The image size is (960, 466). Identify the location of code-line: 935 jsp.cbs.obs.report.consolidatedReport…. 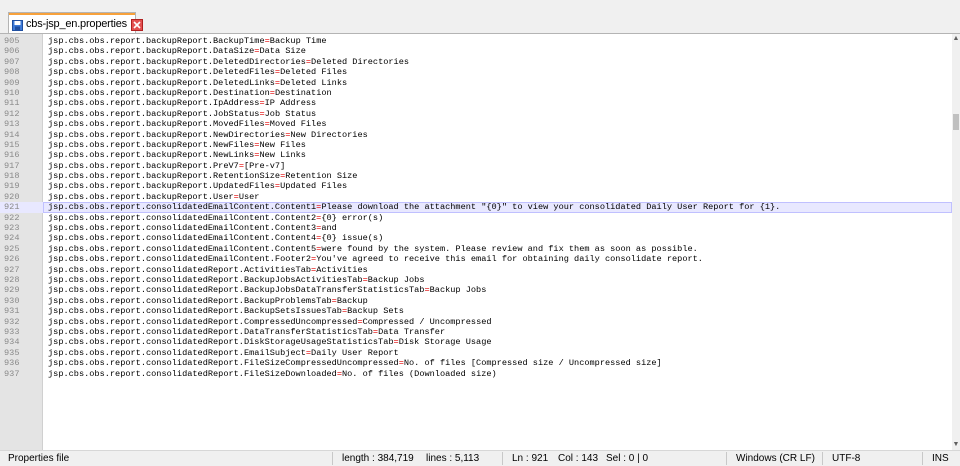
(476, 353).